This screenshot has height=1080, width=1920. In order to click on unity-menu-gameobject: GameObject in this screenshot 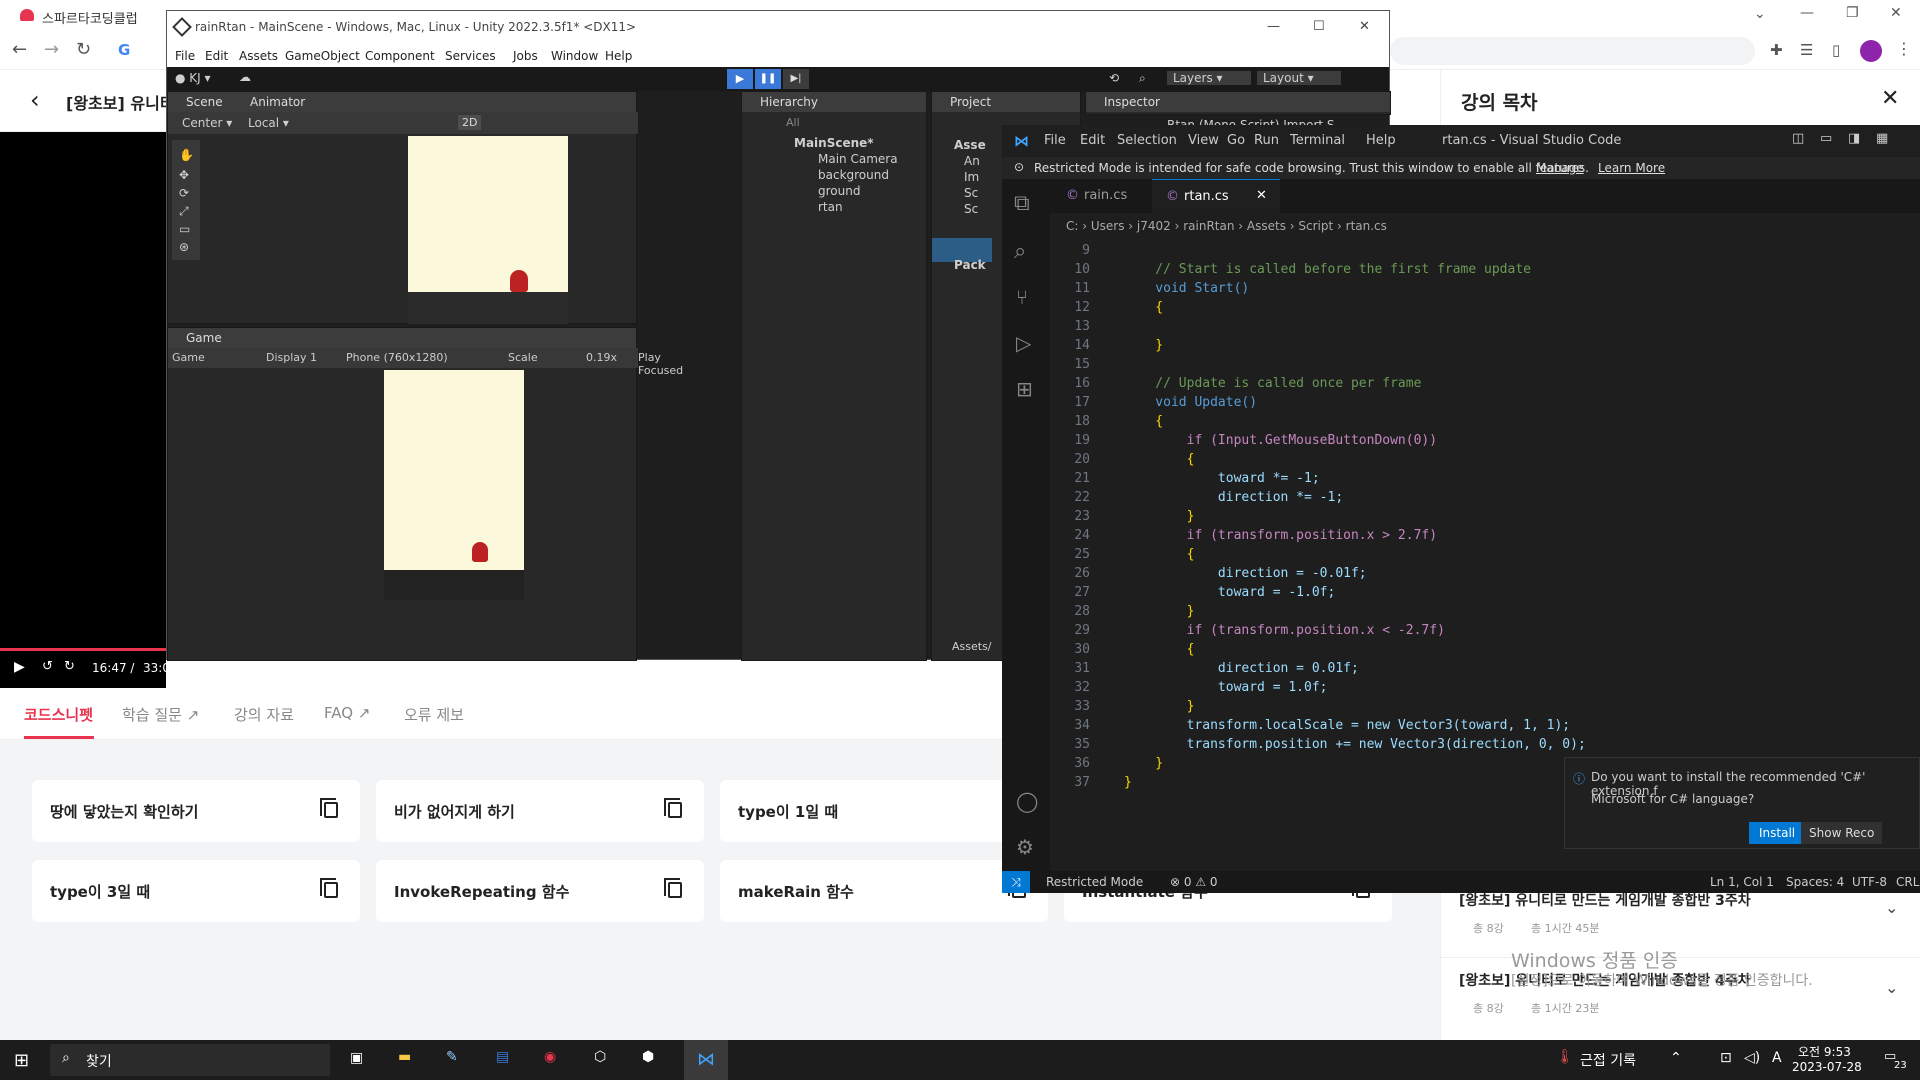, I will do `click(322, 56)`.